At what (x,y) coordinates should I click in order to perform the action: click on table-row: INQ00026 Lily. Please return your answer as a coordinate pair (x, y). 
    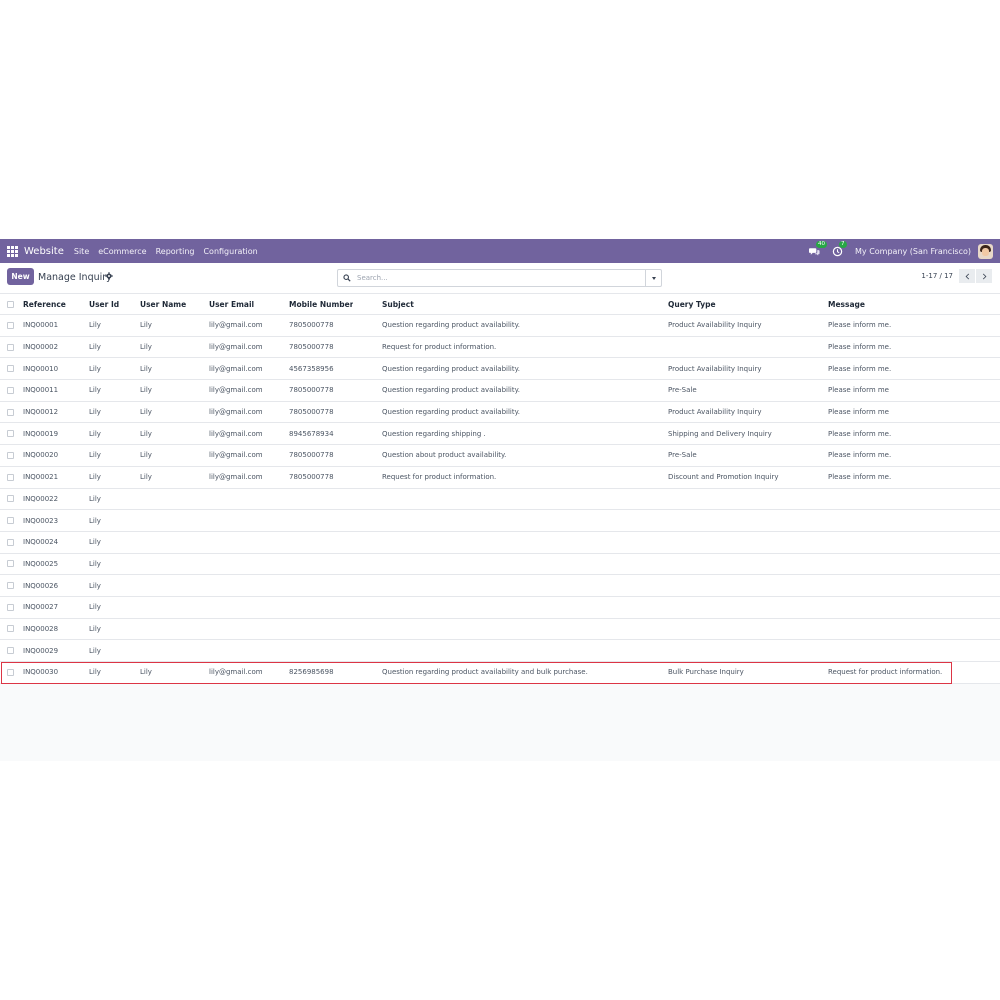
    Looking at the image, I should click on (500, 586).